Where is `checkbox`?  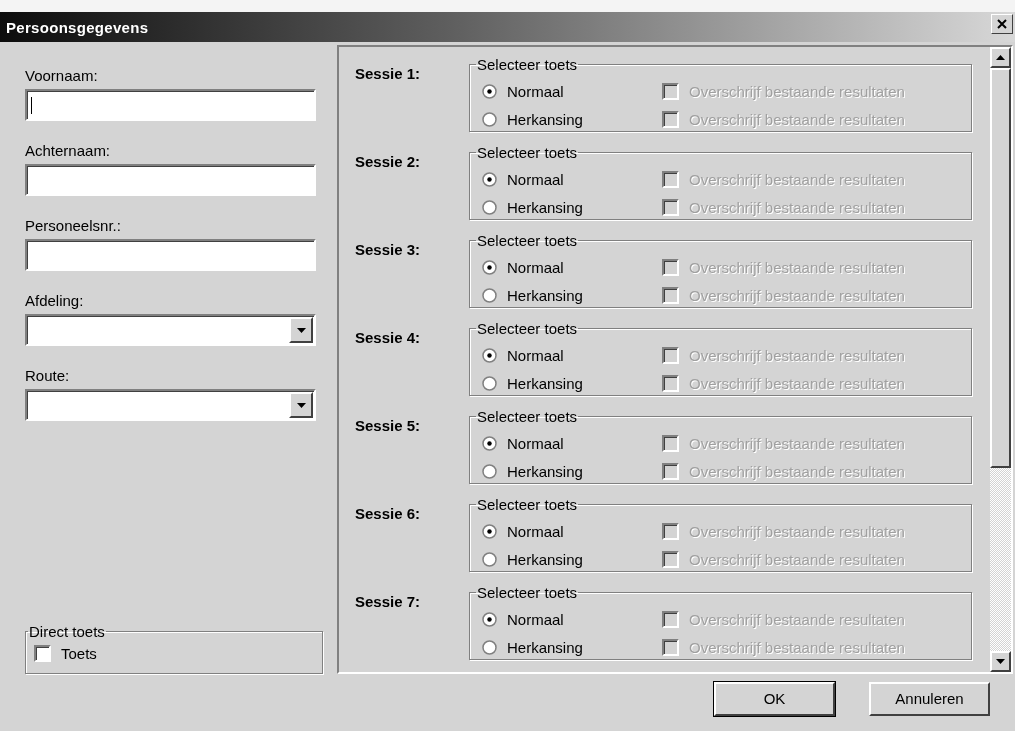 checkbox is located at coordinates (42, 653).